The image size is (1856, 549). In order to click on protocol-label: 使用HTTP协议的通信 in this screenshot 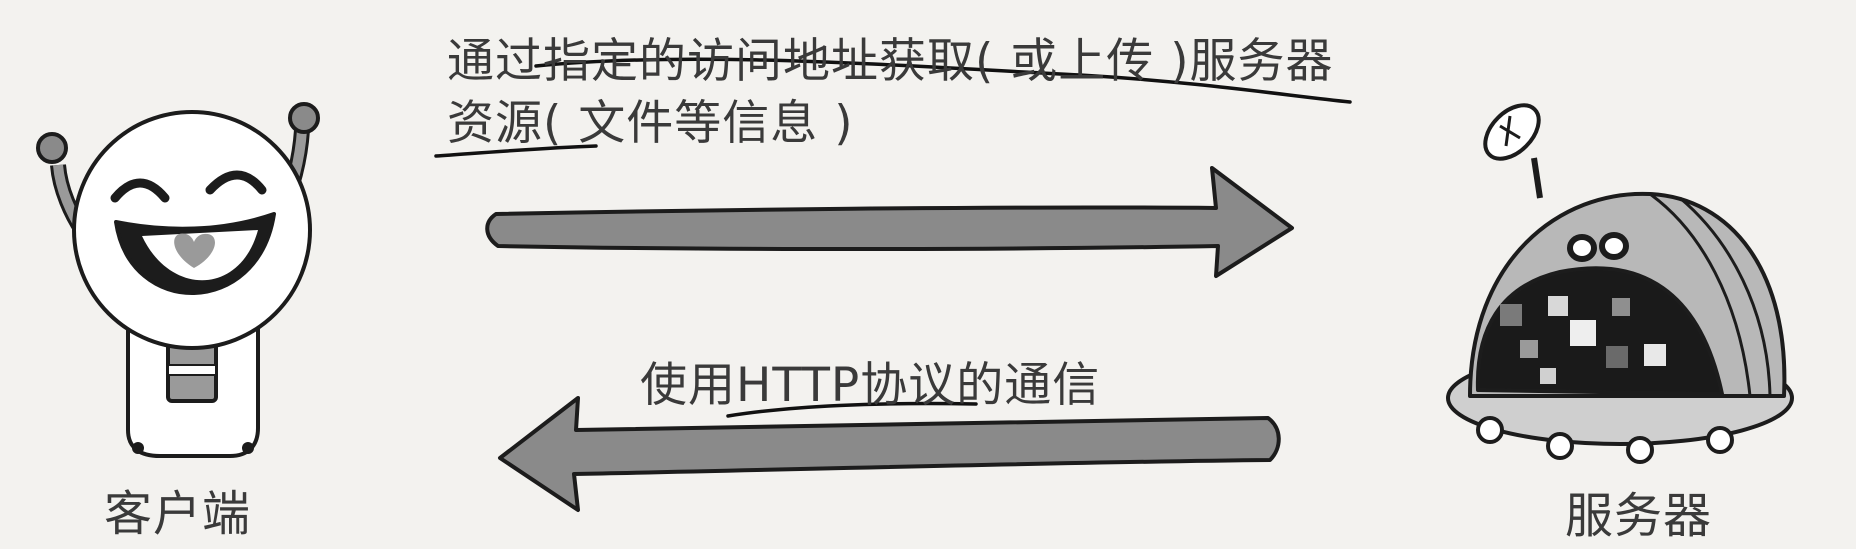, I will do `click(870, 385)`.